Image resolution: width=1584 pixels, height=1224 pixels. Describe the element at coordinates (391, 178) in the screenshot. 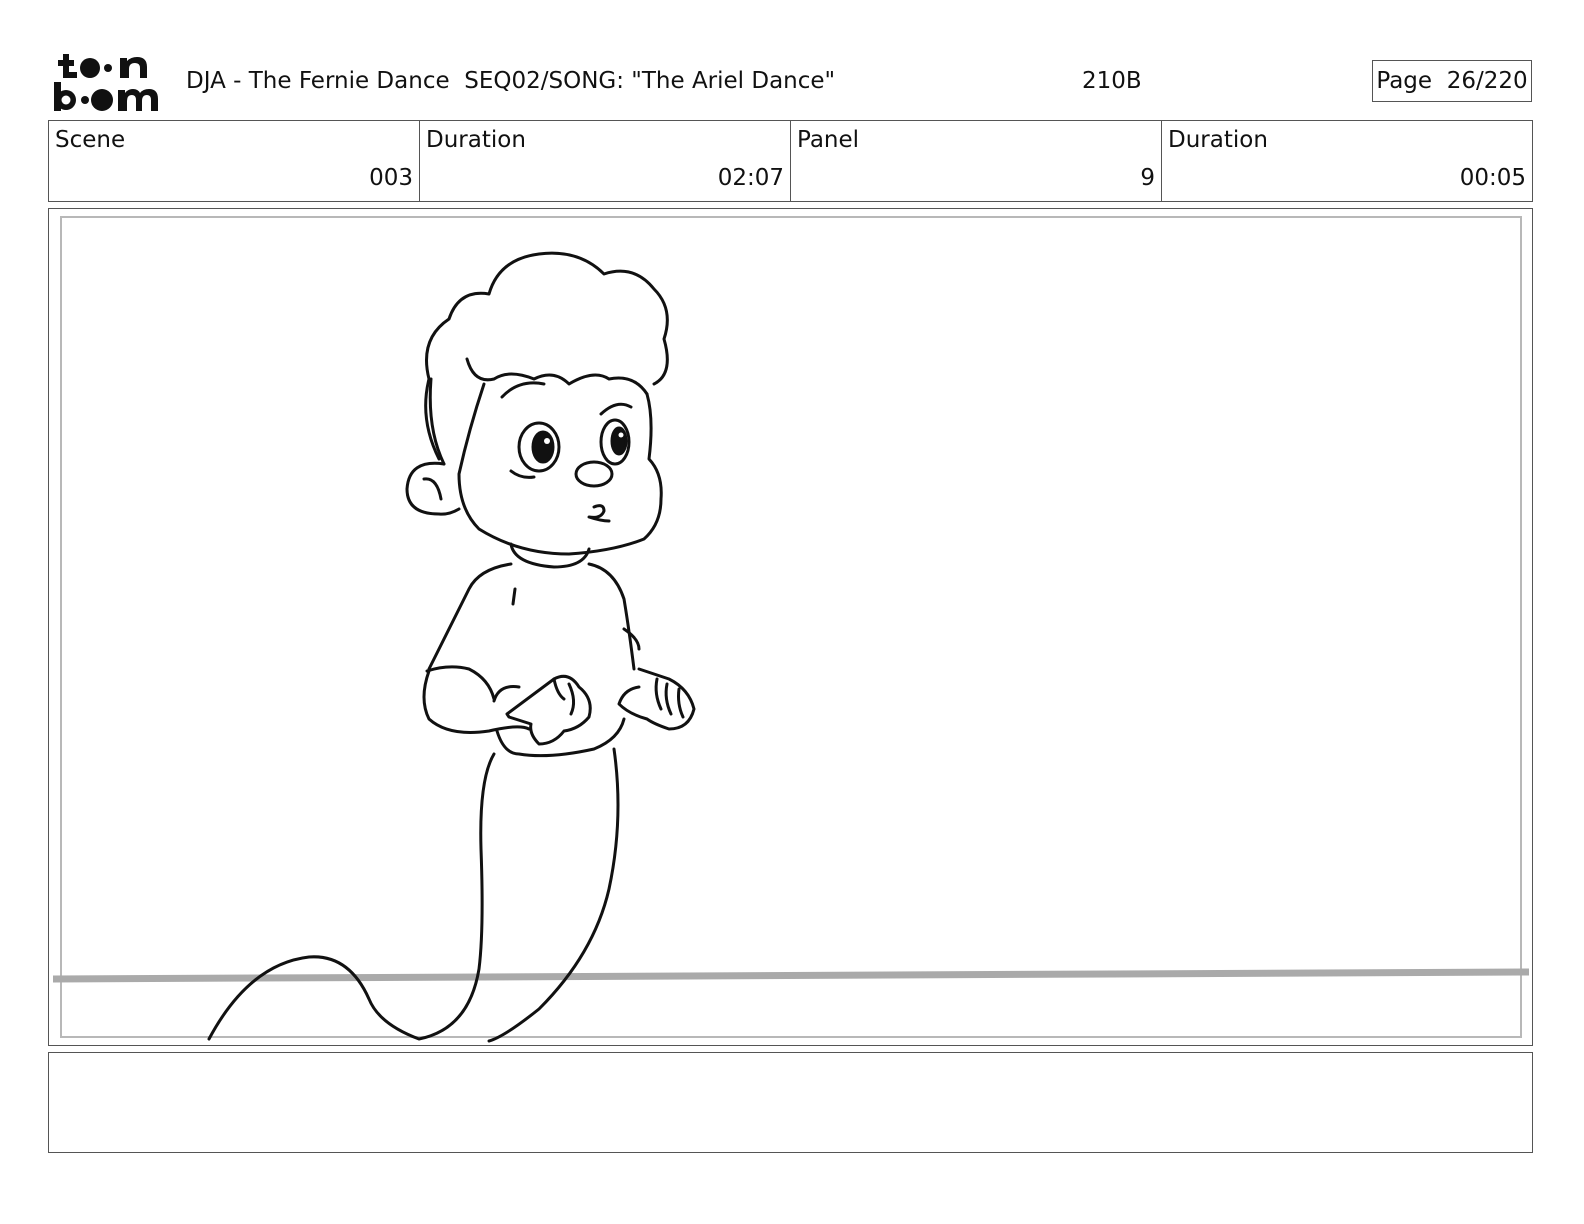

I see `scene-value: 003` at that location.